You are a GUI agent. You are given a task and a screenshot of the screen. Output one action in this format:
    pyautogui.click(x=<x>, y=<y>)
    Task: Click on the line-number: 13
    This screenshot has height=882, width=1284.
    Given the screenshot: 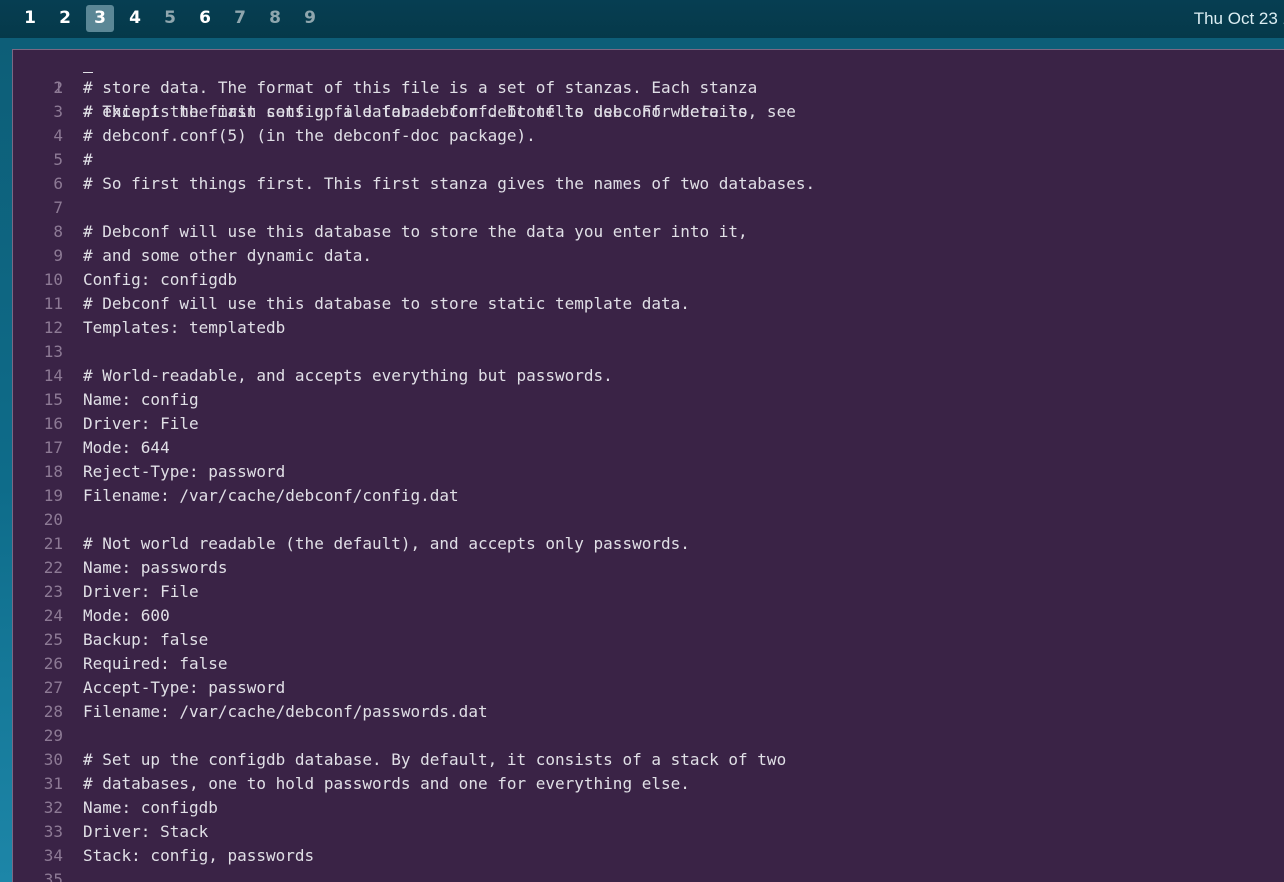 What is the action you would take?
    pyautogui.click(x=53, y=351)
    